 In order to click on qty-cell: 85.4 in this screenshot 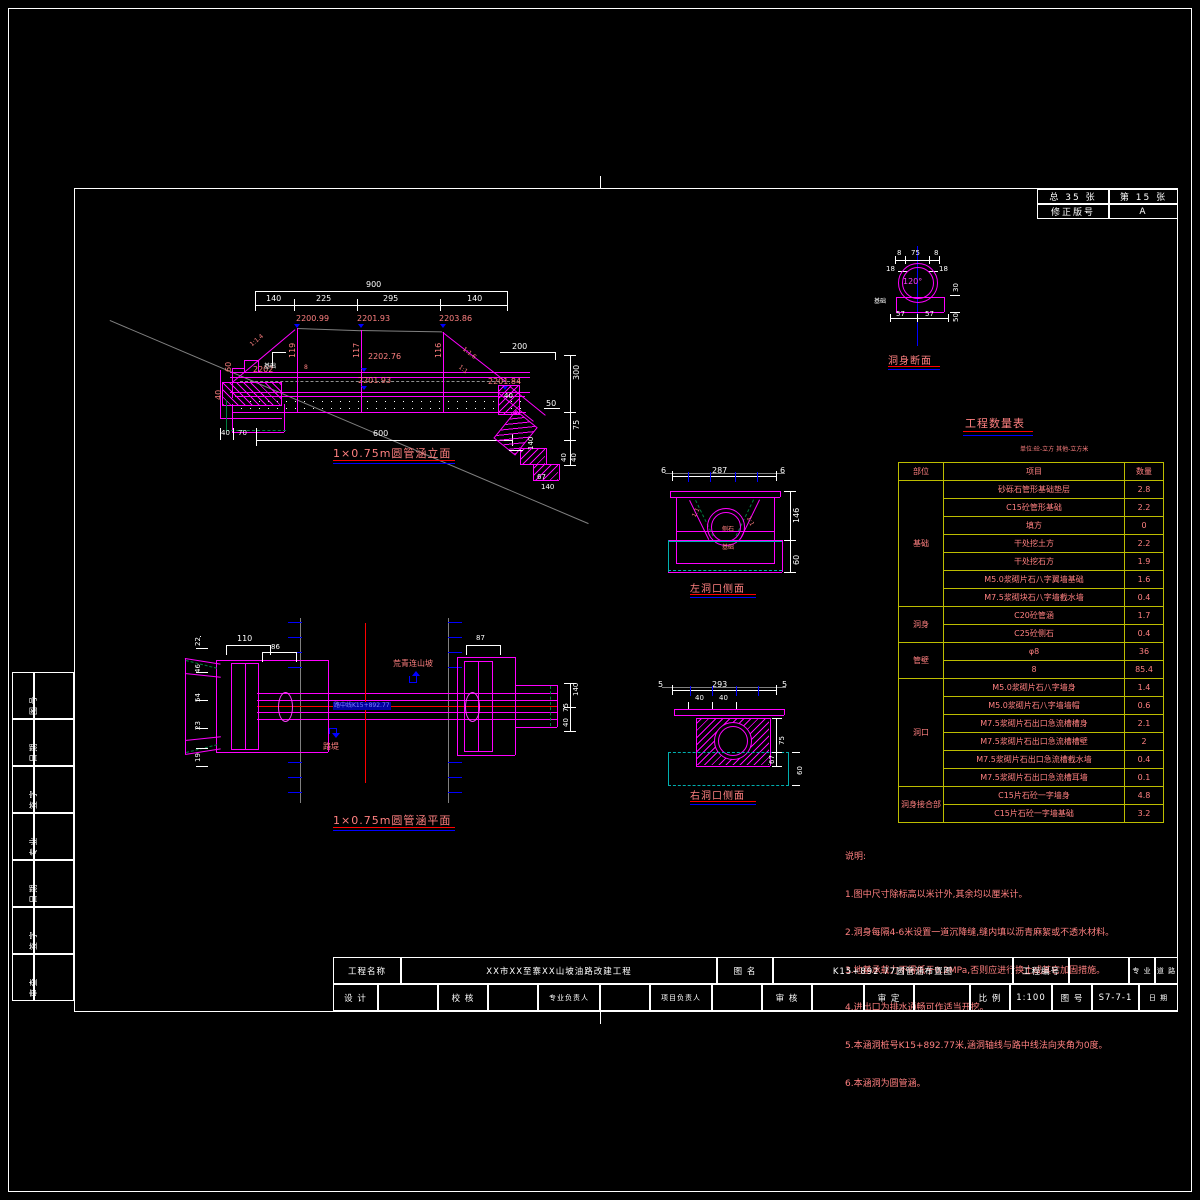, I will do `click(1144, 669)`.